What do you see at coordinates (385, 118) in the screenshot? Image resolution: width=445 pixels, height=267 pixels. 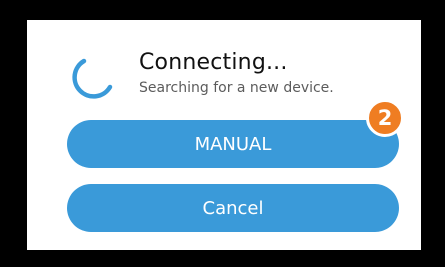 I see `step-number-badge: 2` at bounding box center [385, 118].